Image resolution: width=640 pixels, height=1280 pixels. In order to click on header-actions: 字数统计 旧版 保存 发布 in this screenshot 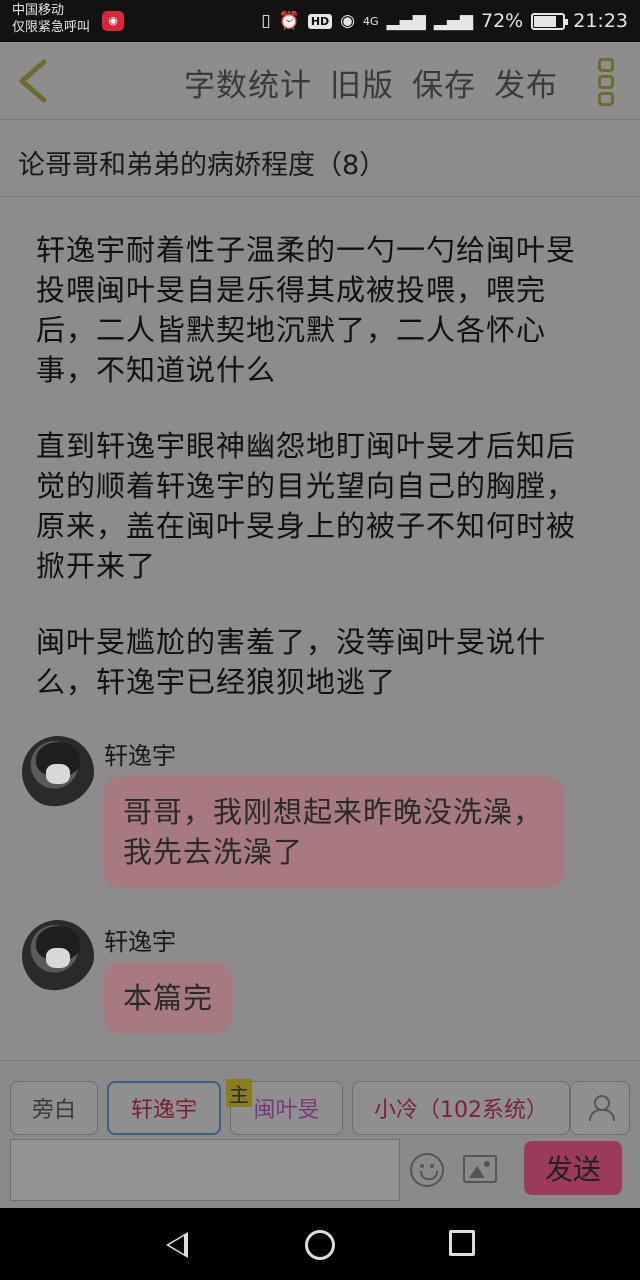, I will do `click(371, 82)`.